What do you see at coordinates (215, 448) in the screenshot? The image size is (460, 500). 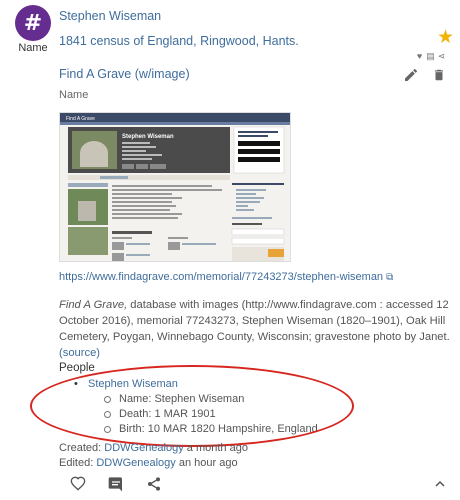 I see `created-time: a month ago` at bounding box center [215, 448].